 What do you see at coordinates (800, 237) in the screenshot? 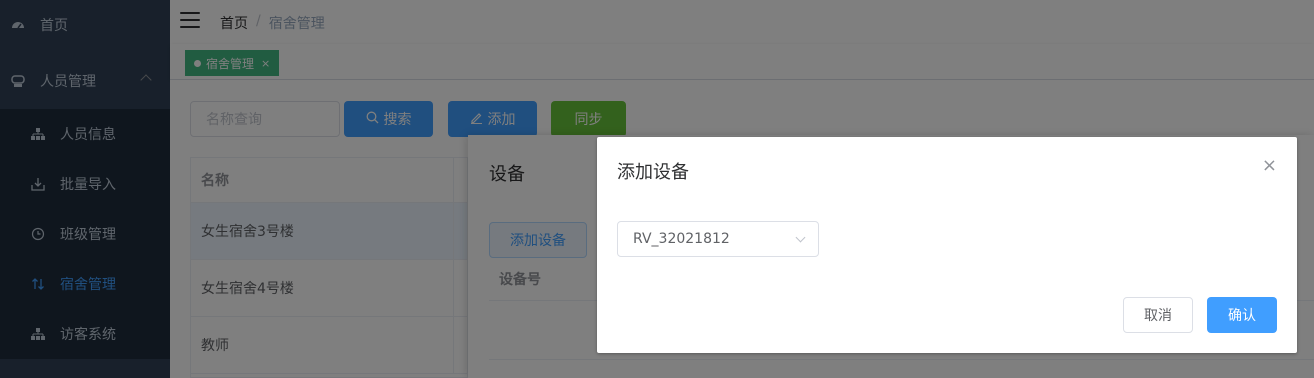
I see `chevron-down-icon` at bounding box center [800, 237].